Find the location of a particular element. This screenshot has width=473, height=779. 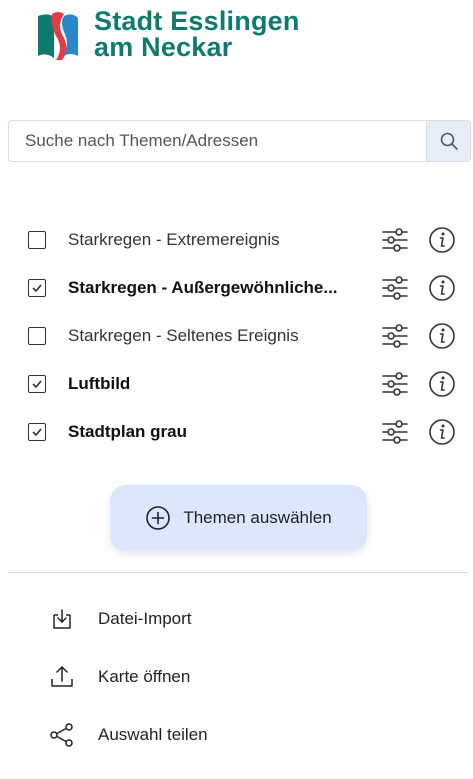

select-themes-button: Themen auswählen is located at coordinates (238, 518).